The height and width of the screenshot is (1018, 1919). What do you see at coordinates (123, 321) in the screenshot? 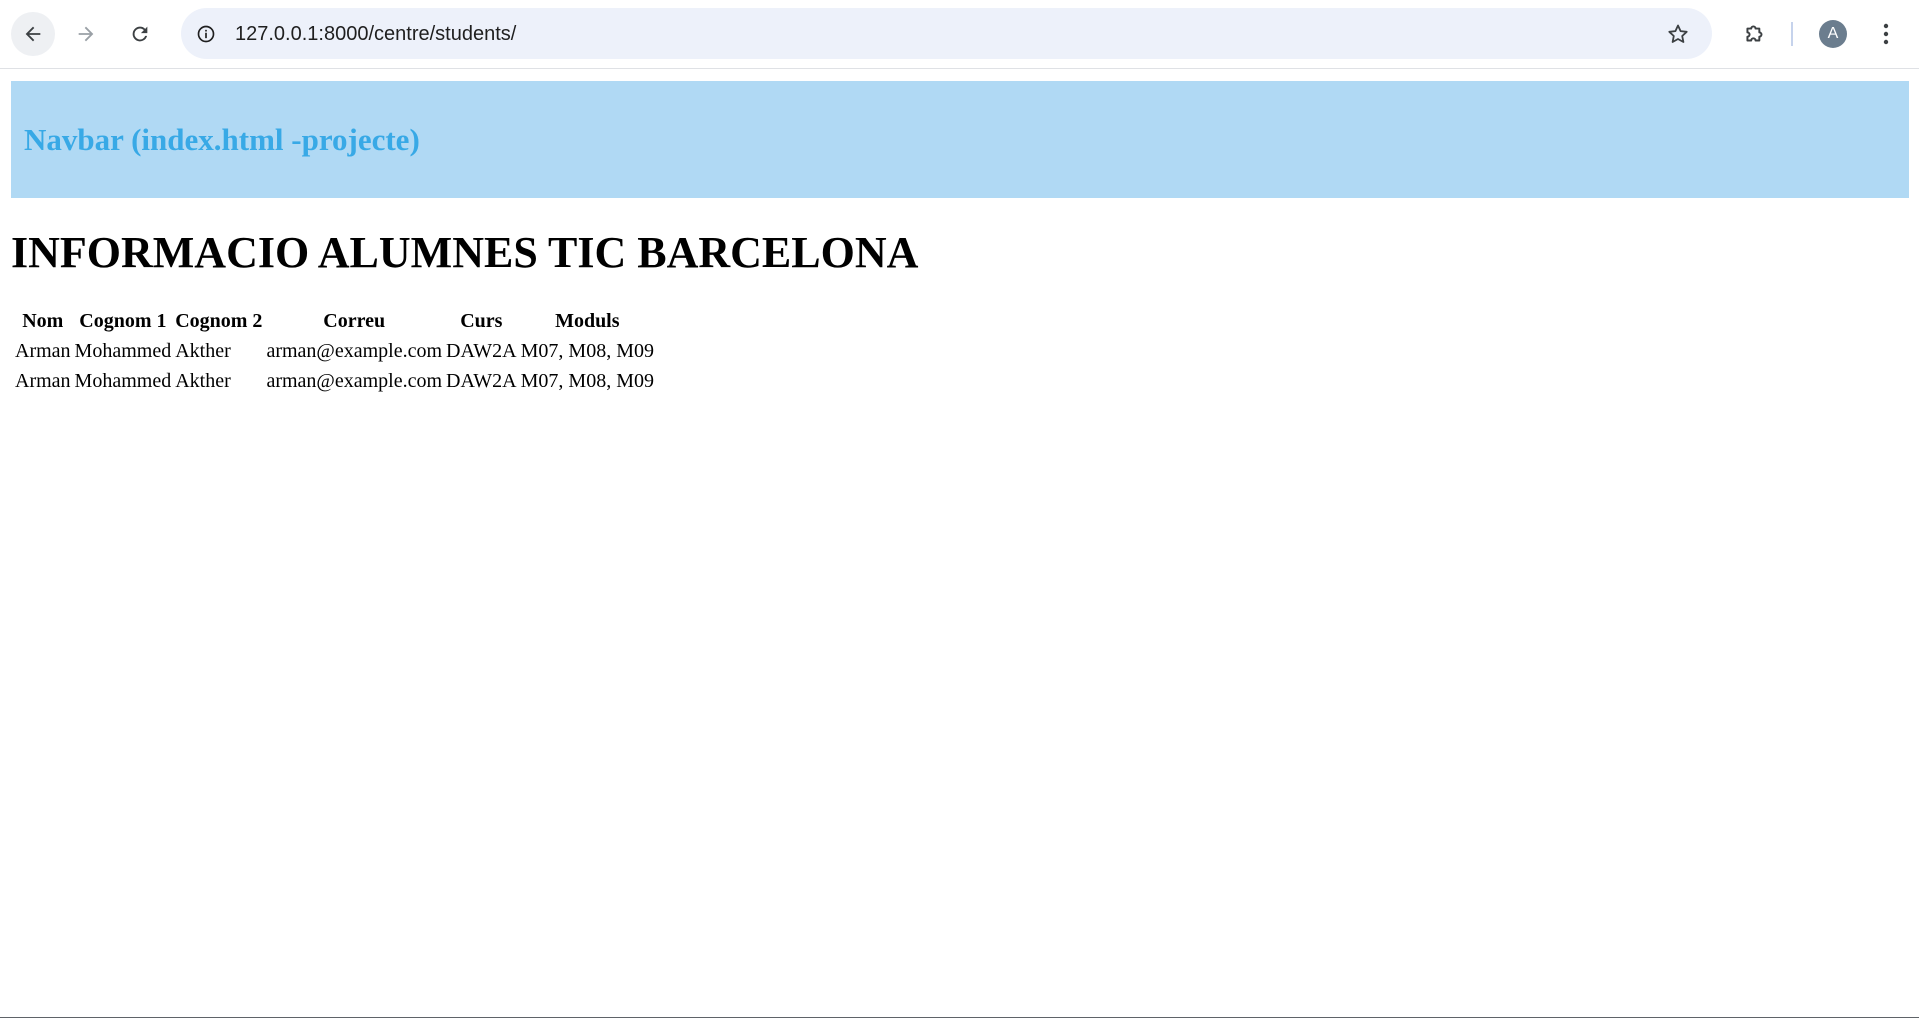
I see `column-header-cognom-1: Cognom 1` at bounding box center [123, 321].